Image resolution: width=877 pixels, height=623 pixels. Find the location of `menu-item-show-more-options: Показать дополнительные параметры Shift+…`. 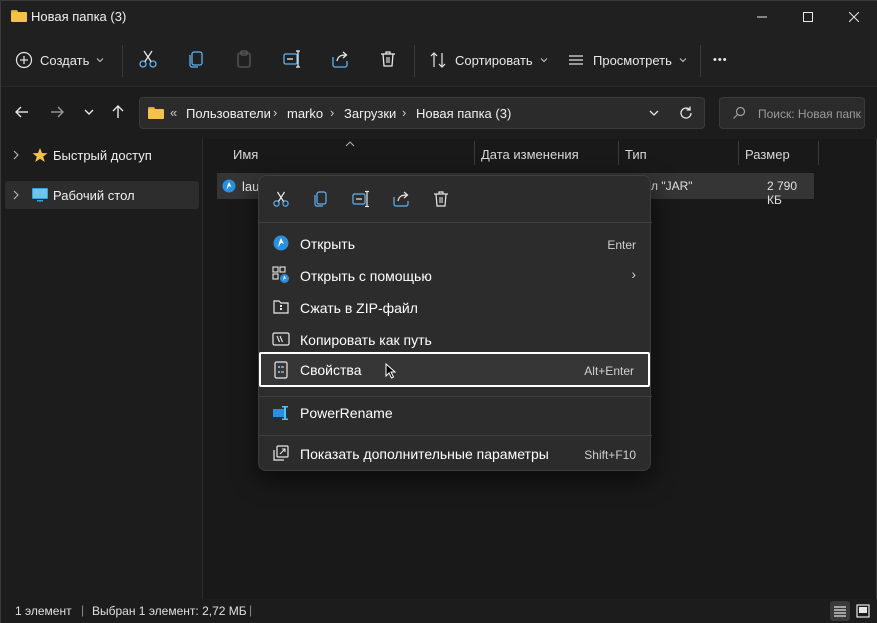

menu-item-show-more-options: Показать дополнительные параметры Shift+… is located at coordinates (455, 453).